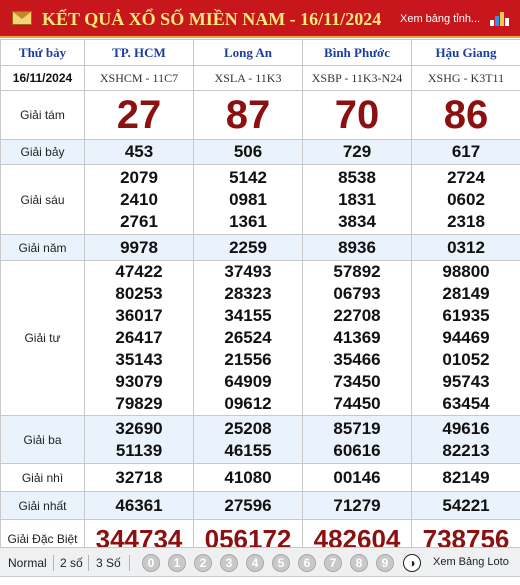 The height and width of the screenshot is (585, 520). Describe the element at coordinates (385, 563) in the screenshot. I see `digit-filter-button: 9` at that location.